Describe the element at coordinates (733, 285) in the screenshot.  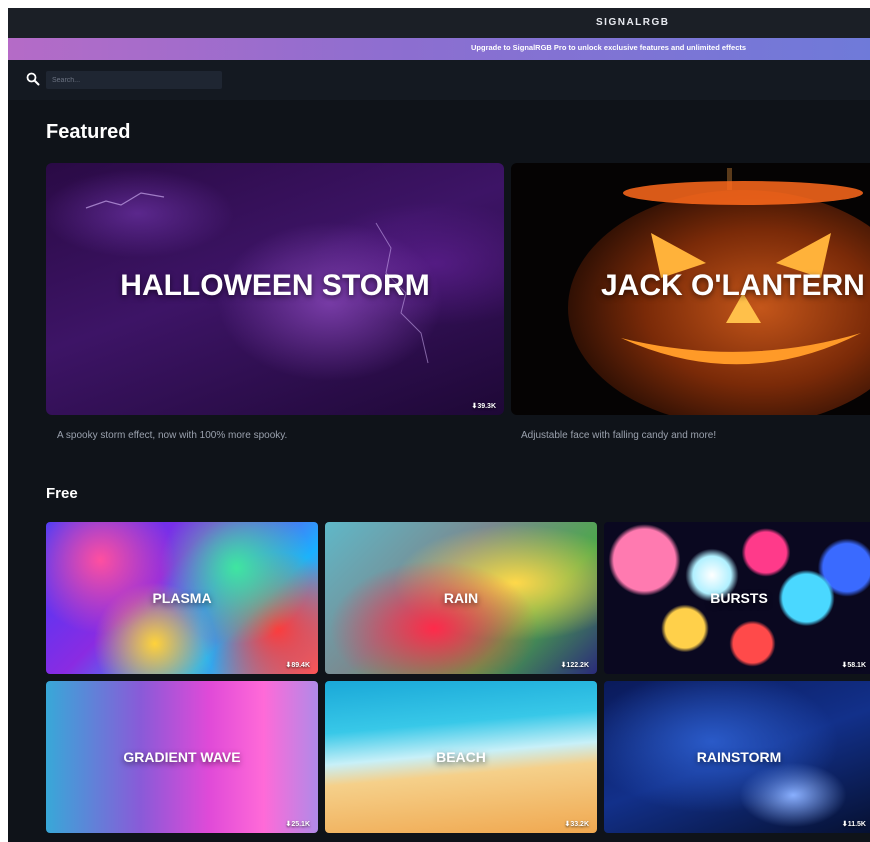
I see `featured-card-label: JACK O'LANTERN` at that location.